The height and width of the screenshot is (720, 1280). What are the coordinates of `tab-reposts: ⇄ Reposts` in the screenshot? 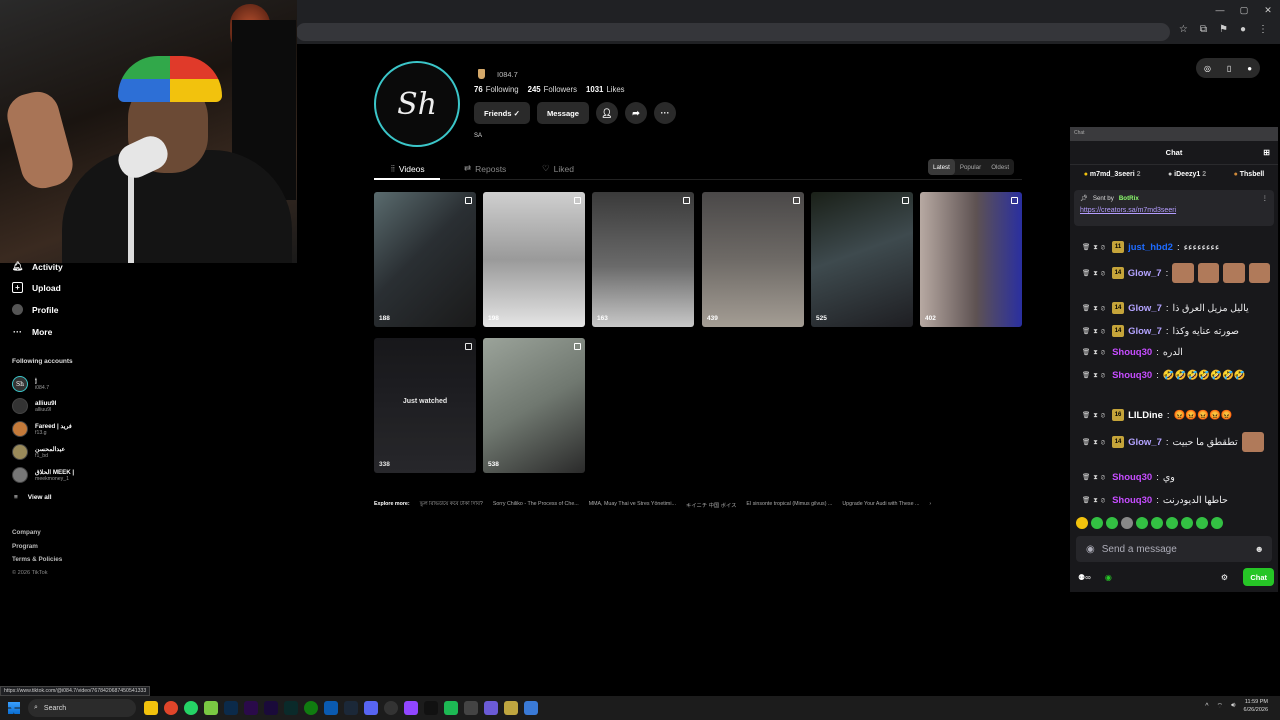 It's located at (485, 168).